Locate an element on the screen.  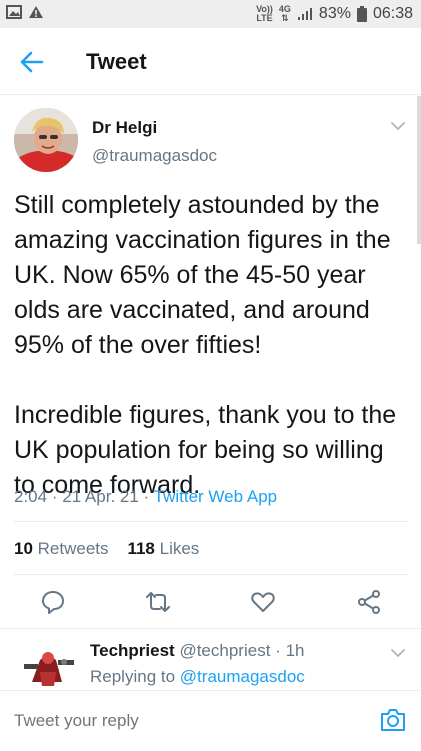
status-right-icons: Vo)) LTE 4G ⇅ 83% 06:38 is located at coordinates (334, 14).